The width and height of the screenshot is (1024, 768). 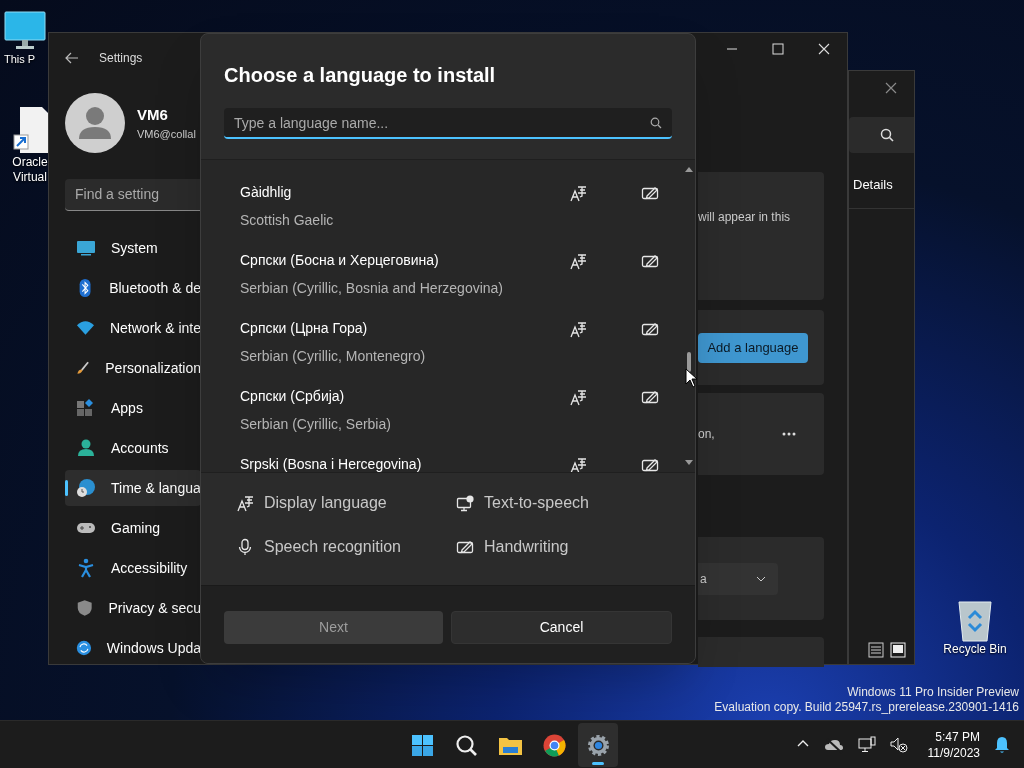 I want to click on chevron-down-icon, so click(x=761, y=578).